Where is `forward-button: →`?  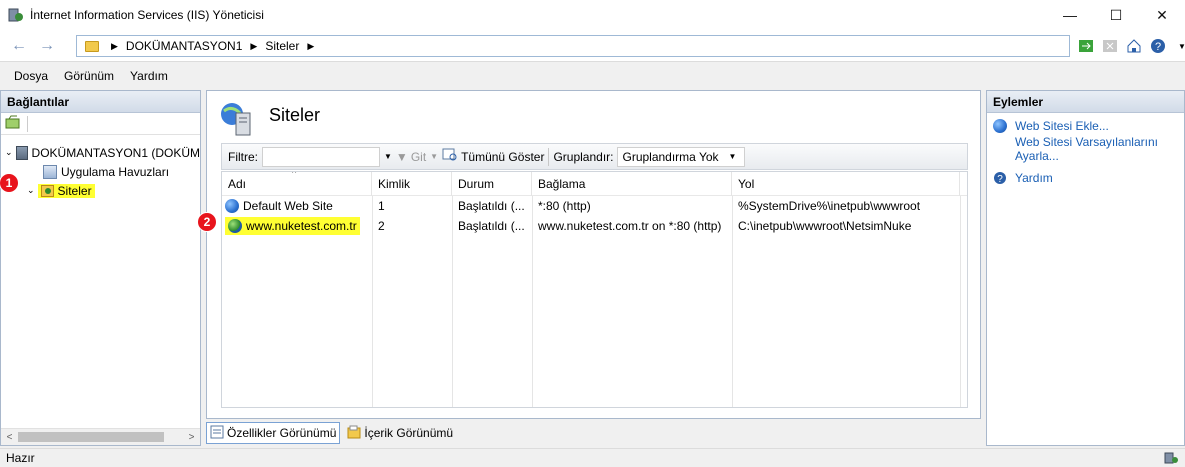
forward-button: → is located at coordinates (47, 46).